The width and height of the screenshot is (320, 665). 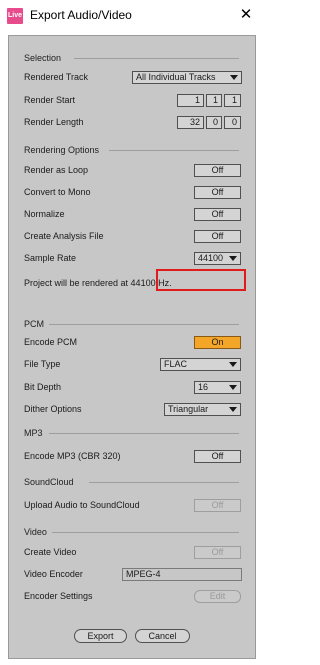 What do you see at coordinates (232, 100) in the screenshot?
I see `render-start-sixteenth-field: 1` at bounding box center [232, 100].